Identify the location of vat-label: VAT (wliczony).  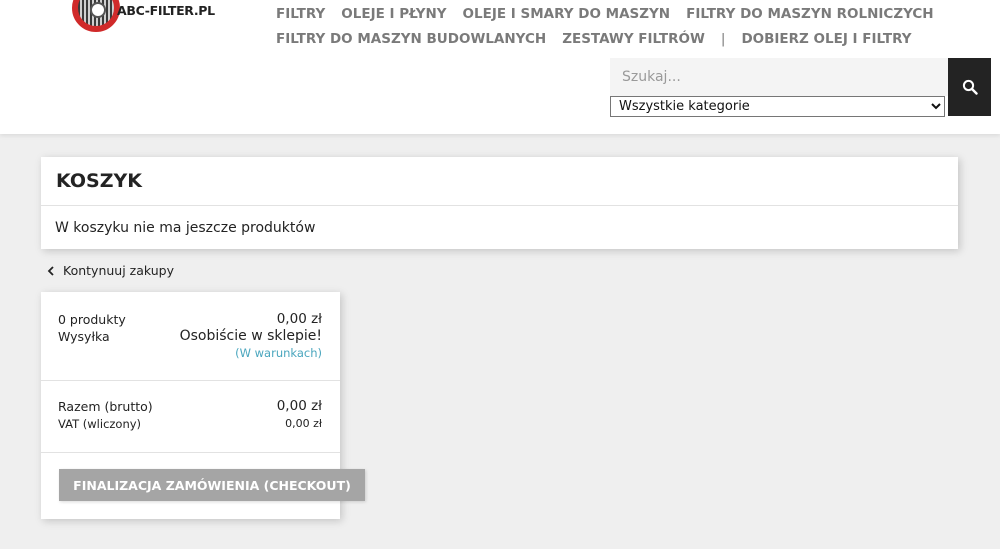
(100, 424).